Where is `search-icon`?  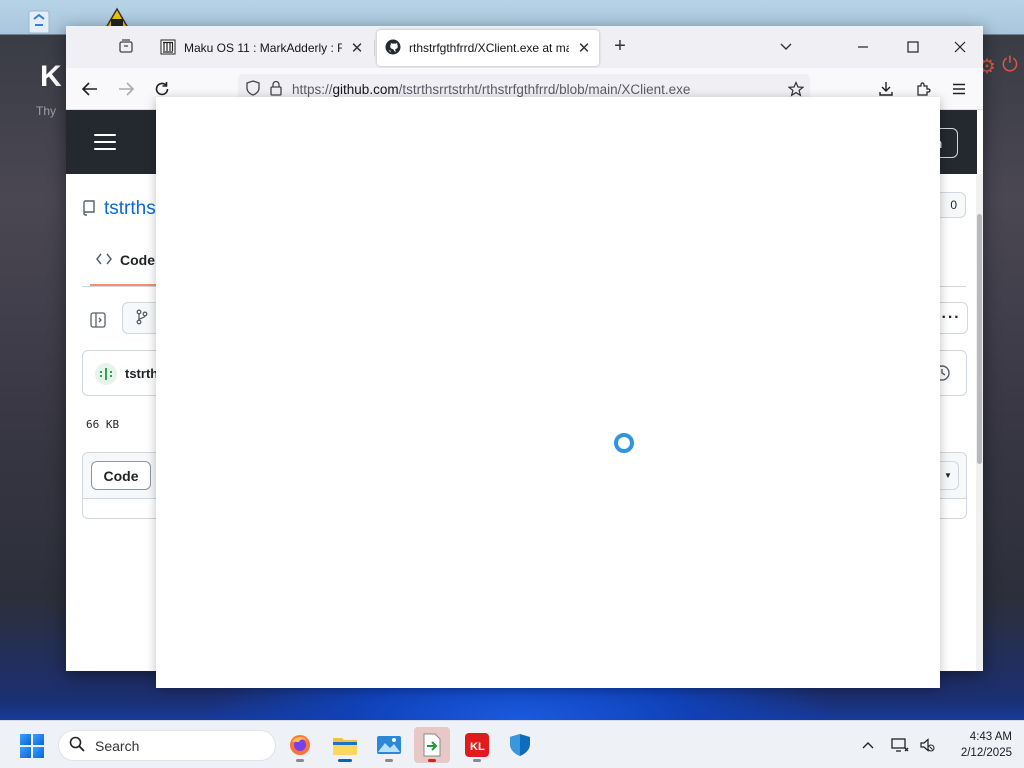 search-icon is located at coordinates (77, 745).